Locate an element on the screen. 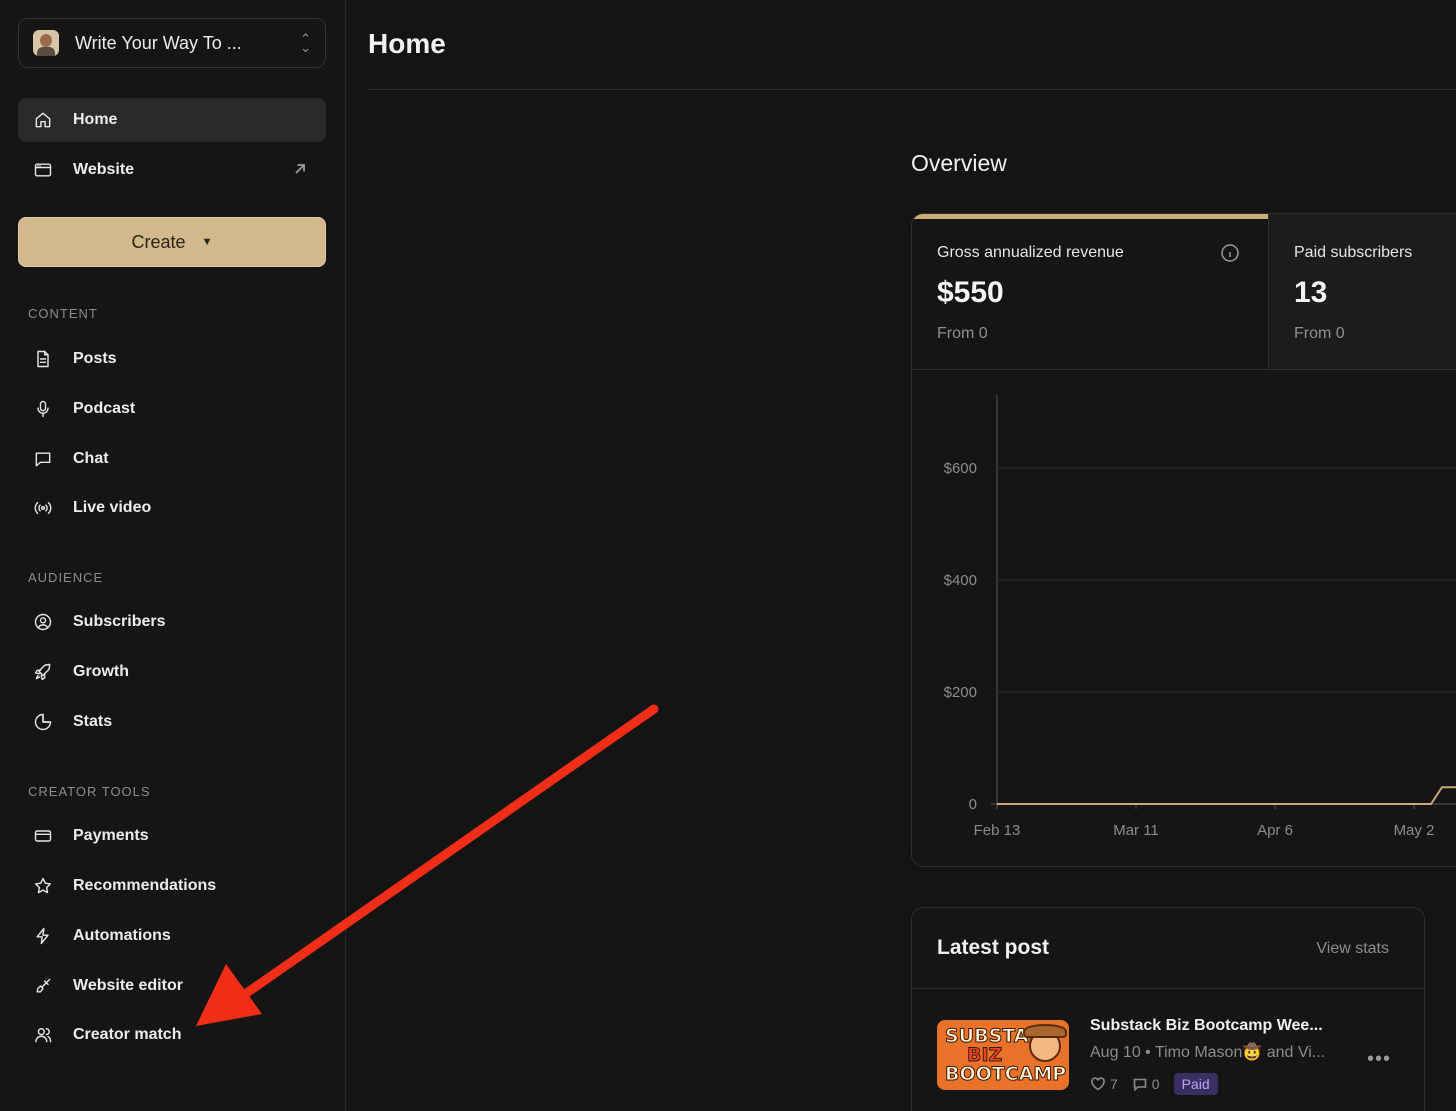  sidebar-item-label: Payments is located at coordinates (111, 835).